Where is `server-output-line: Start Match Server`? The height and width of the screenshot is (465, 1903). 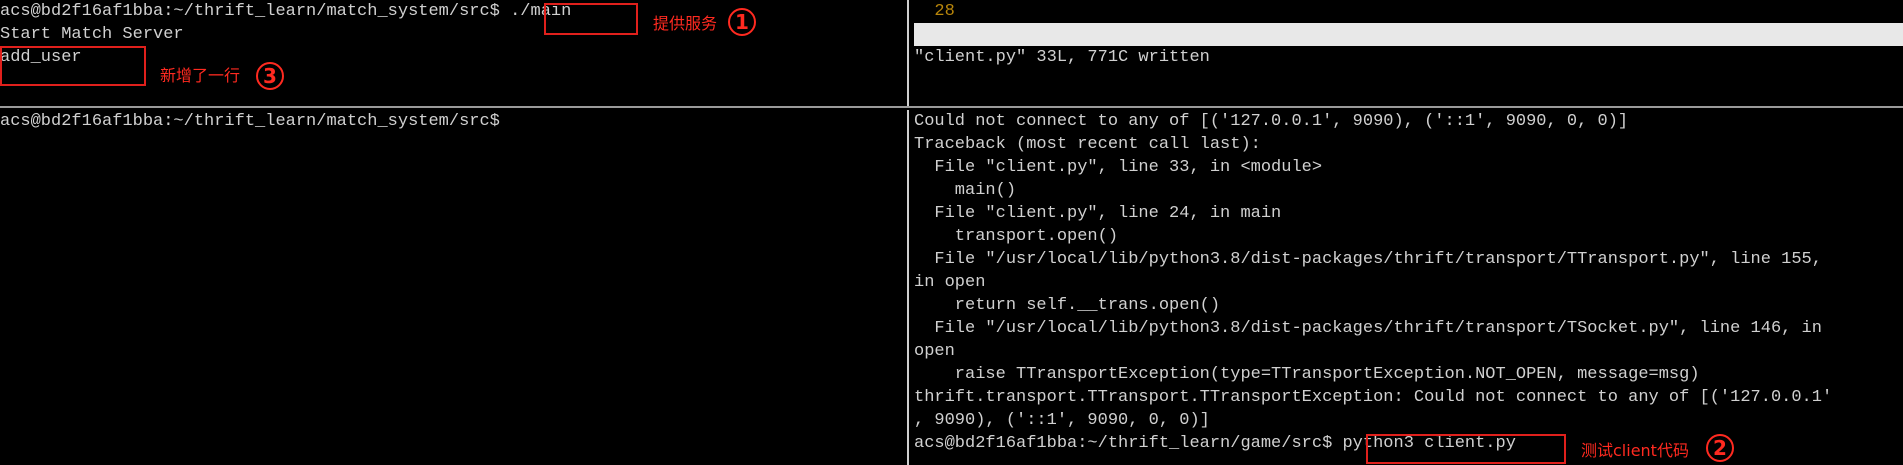
server-output-line: Start Match Server is located at coordinates (92, 34).